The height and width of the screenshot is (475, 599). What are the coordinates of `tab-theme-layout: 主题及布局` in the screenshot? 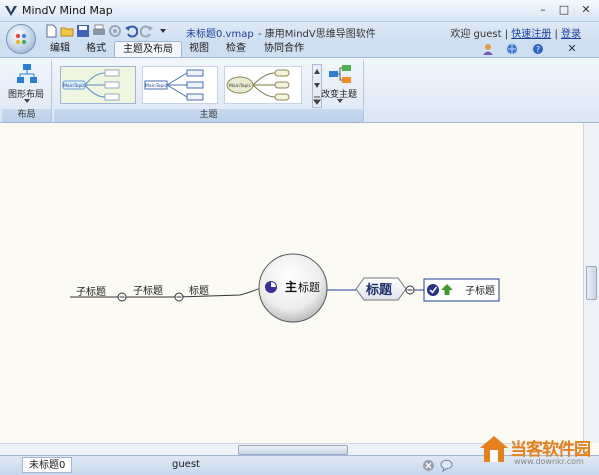 It's located at (148, 49).